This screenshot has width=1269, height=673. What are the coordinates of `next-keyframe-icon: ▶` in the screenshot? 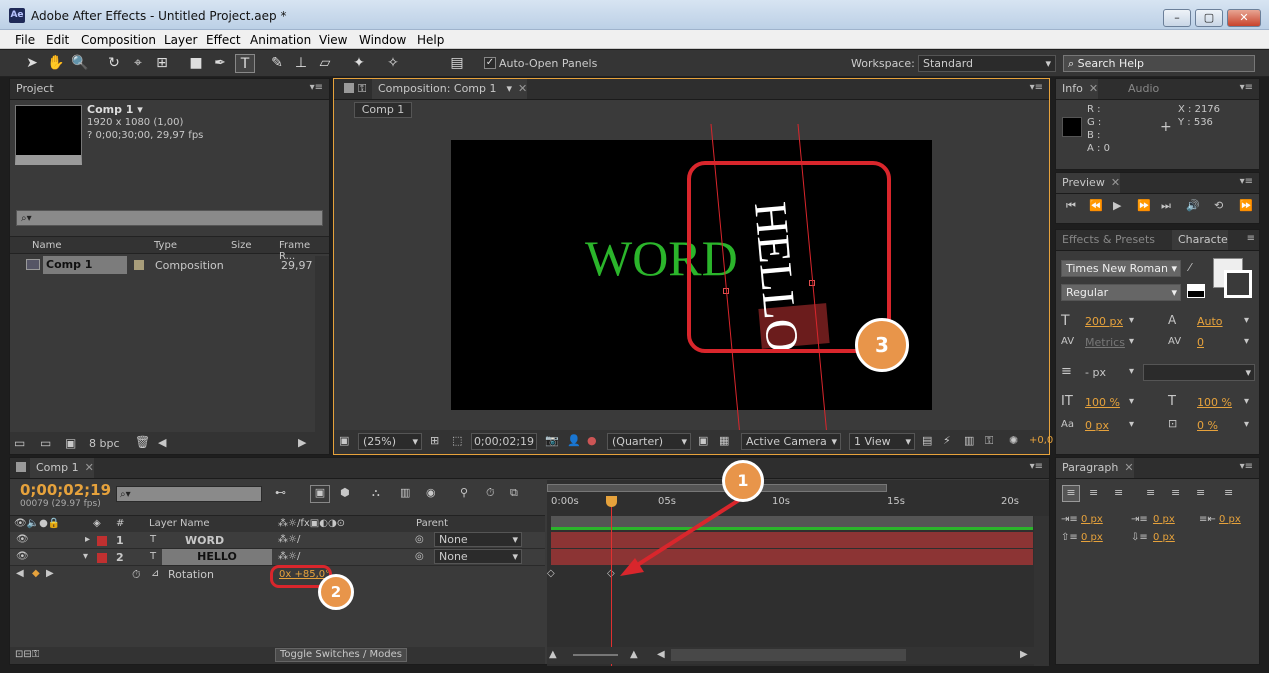 It's located at (50, 573).